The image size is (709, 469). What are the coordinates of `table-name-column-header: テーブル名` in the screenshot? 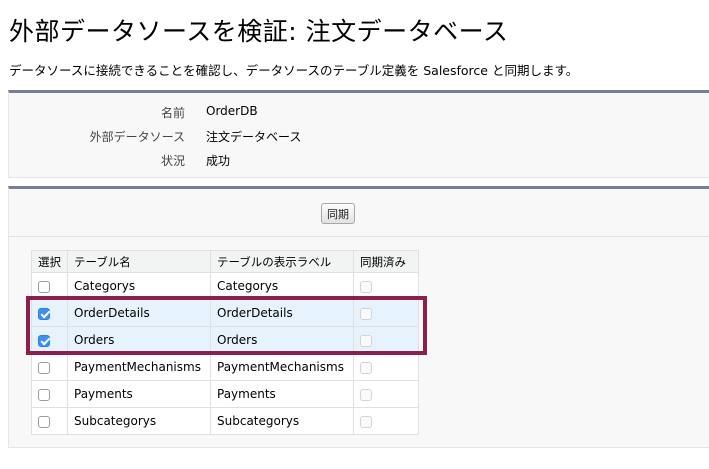 It's located at (139, 261).